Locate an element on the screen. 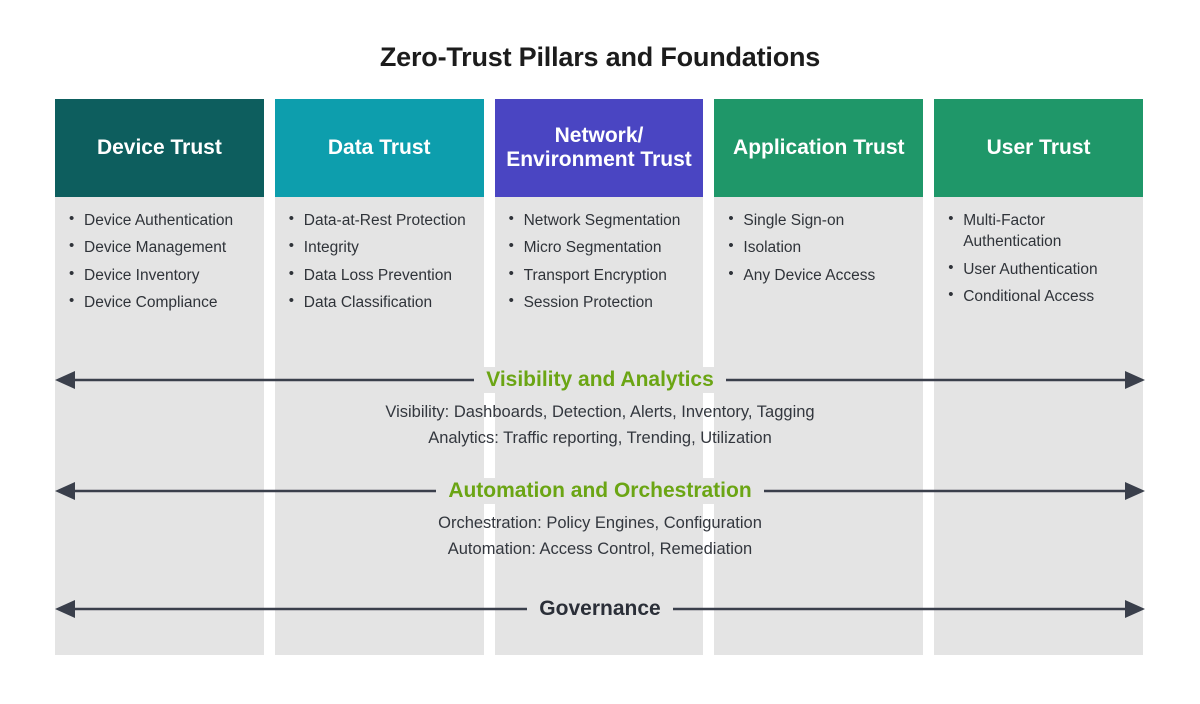 The image size is (1200, 704). list-item: Device Inventory is located at coordinates (162, 275).